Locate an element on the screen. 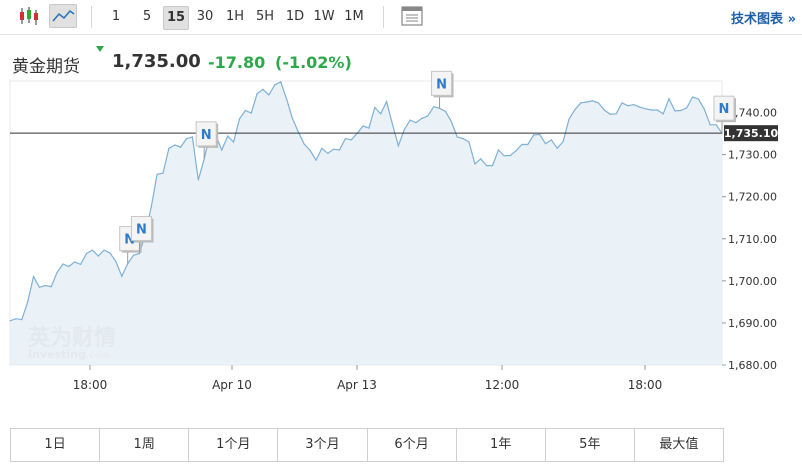 The image size is (802, 464). y-tick-label: 1,710.00 is located at coordinates (752, 239).